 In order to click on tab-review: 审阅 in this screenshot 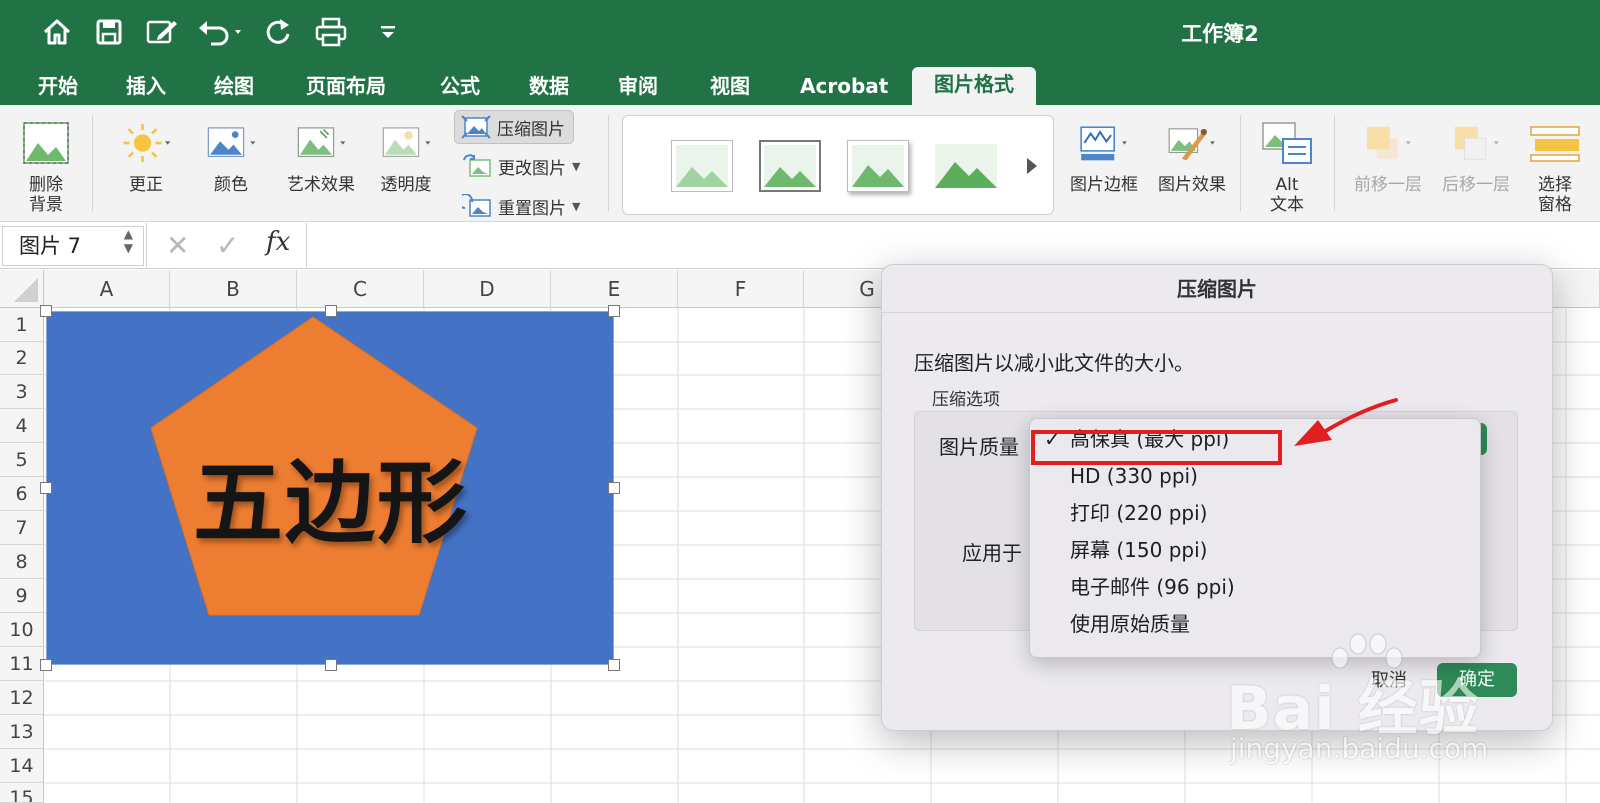, I will do `click(638, 87)`.